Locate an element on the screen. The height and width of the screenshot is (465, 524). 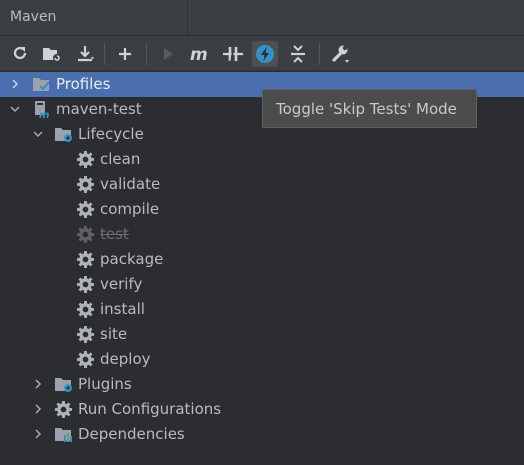
maven-toolbar: m is located at coordinates (262, 53).